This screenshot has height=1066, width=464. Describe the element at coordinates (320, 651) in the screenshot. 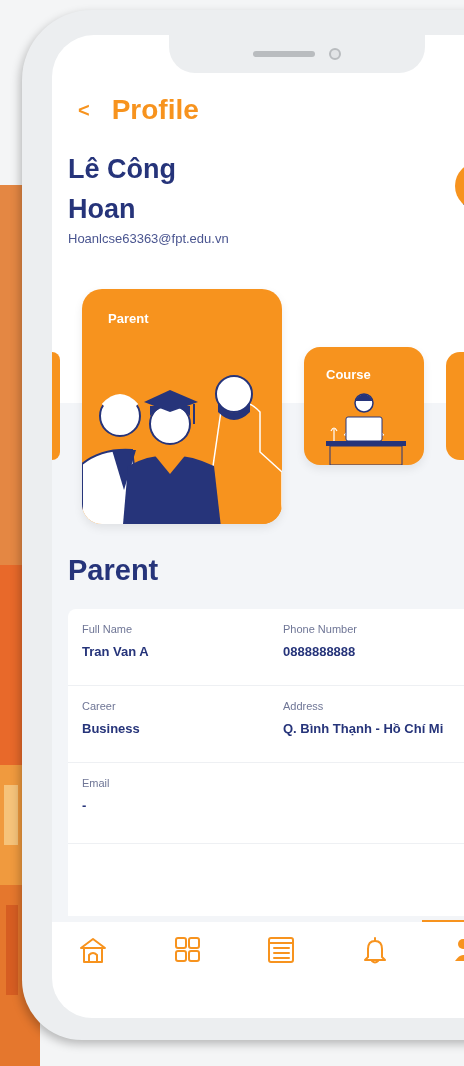

I see `field-value: 0888888888` at that location.